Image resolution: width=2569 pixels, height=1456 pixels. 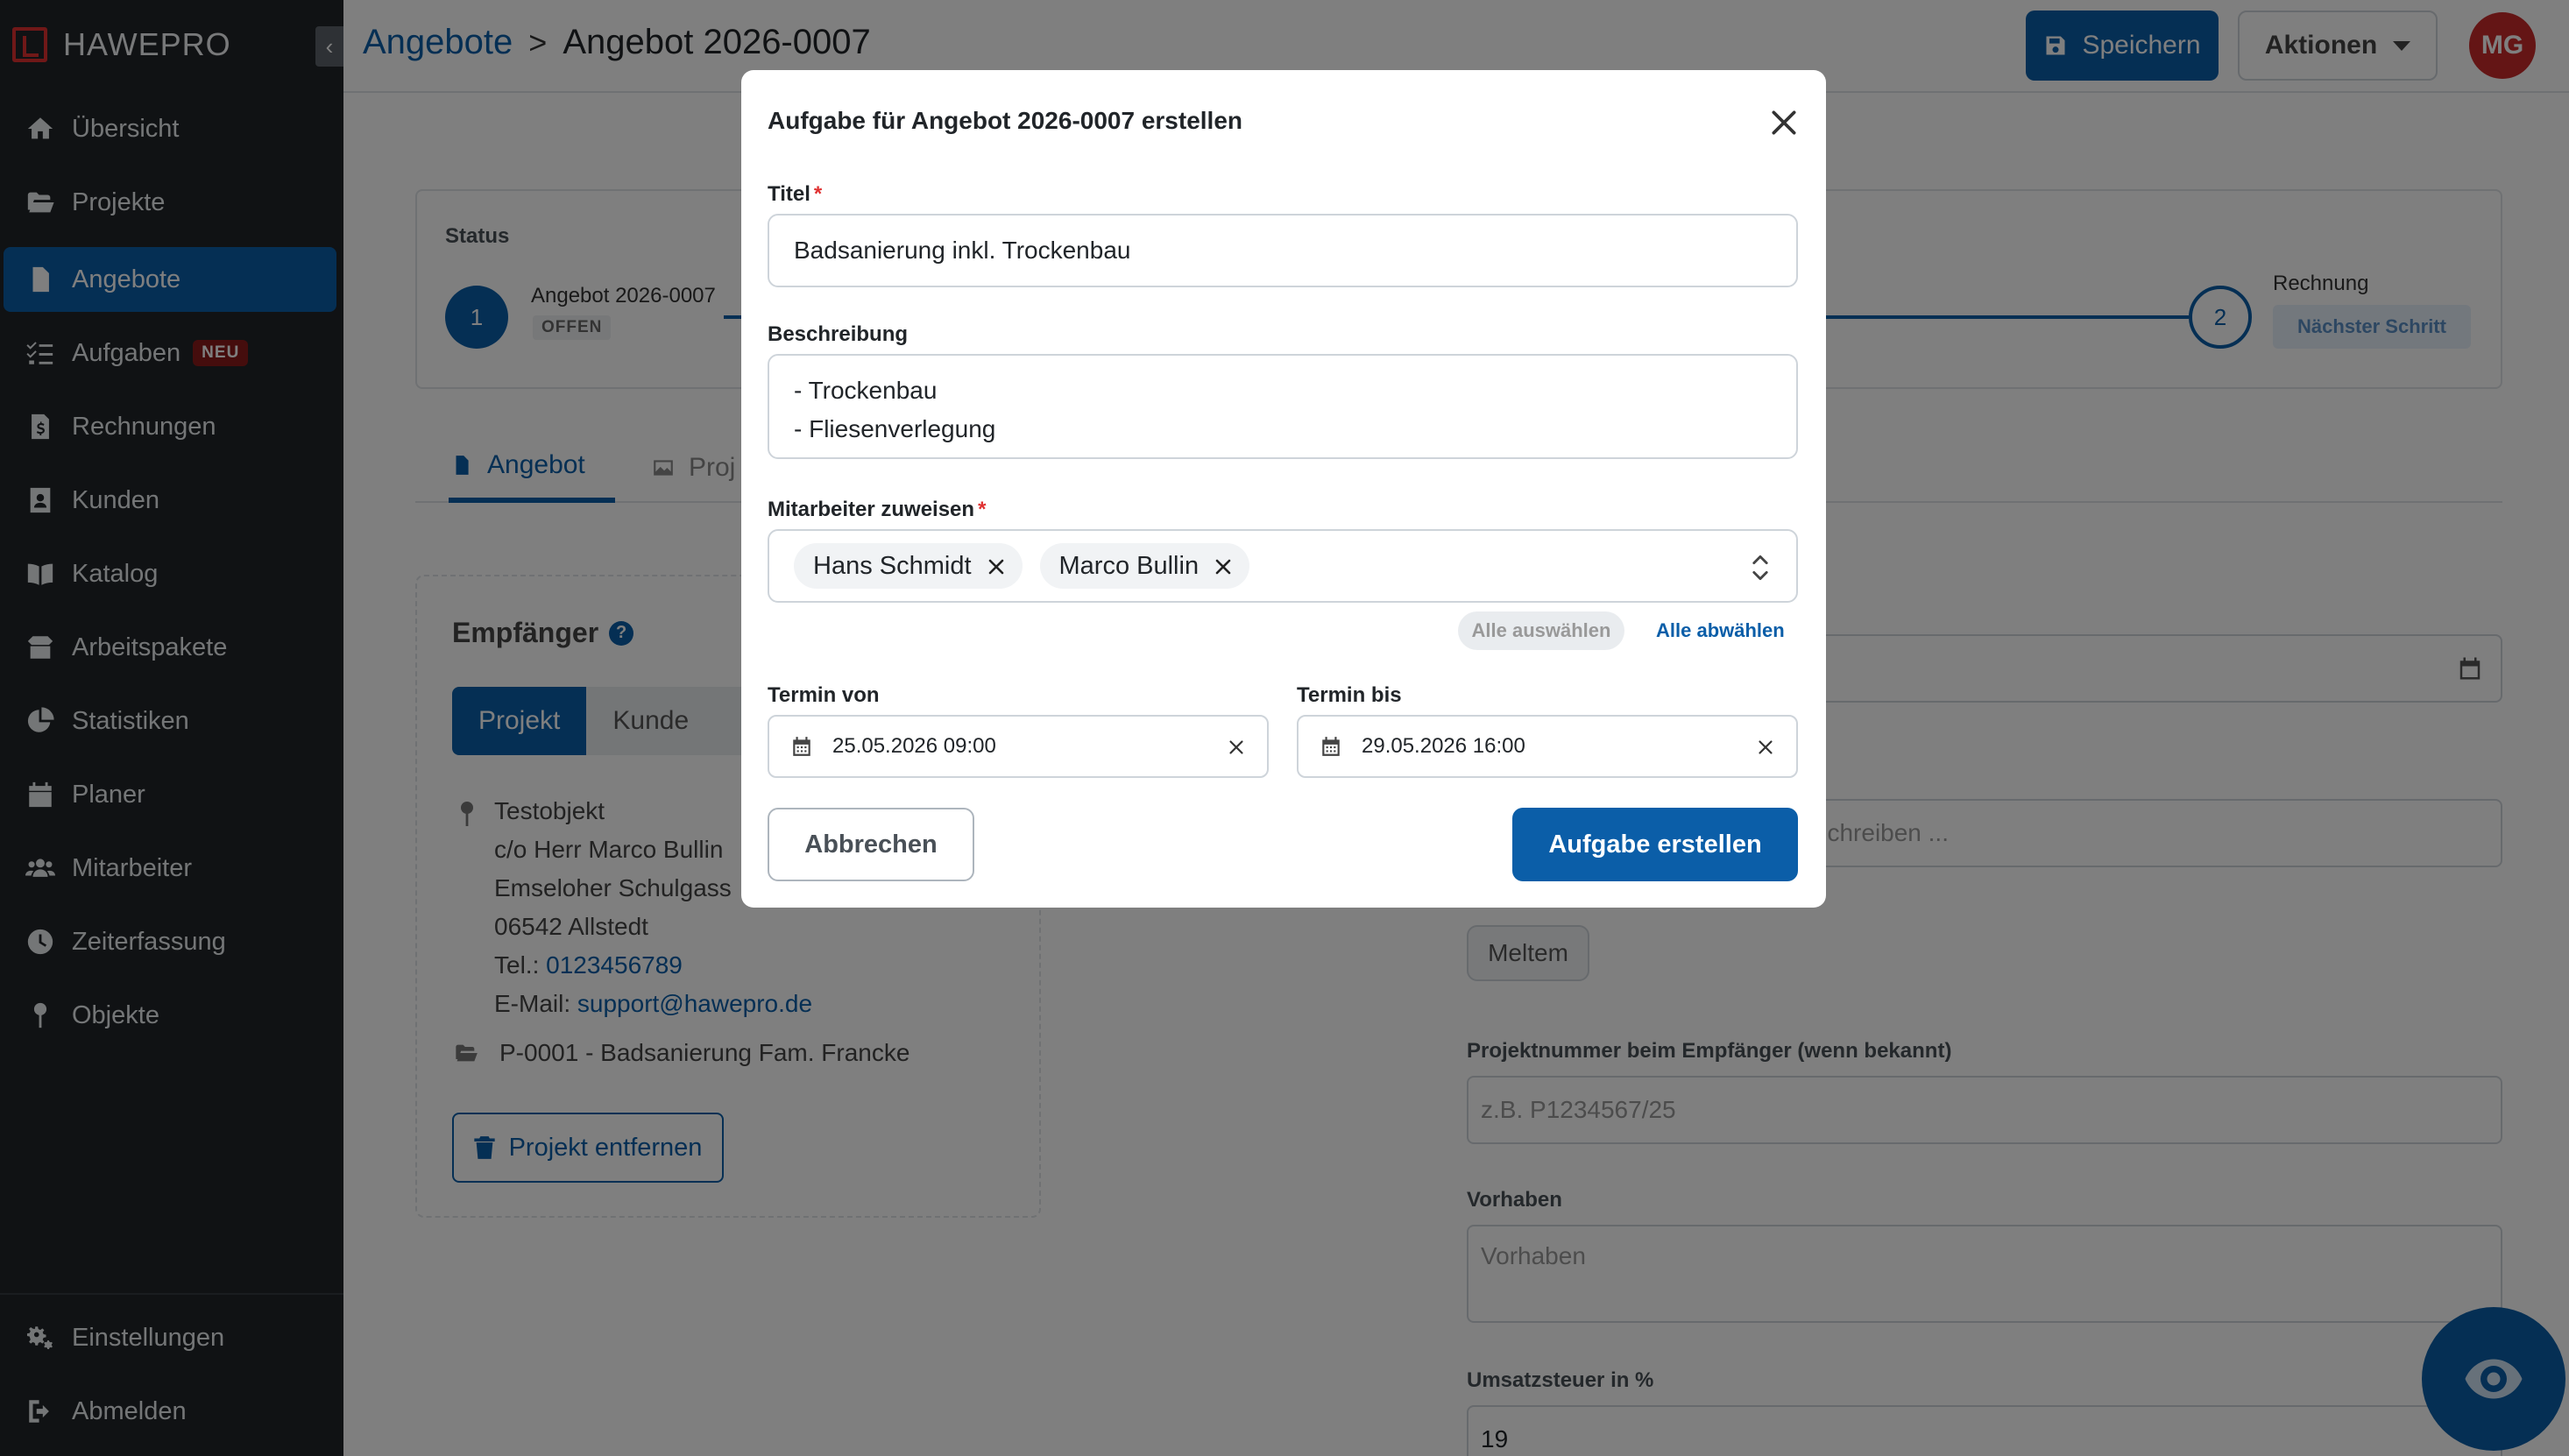 I want to click on title-input: Badsanierung inkl. Trockenbau, so click(x=1283, y=250).